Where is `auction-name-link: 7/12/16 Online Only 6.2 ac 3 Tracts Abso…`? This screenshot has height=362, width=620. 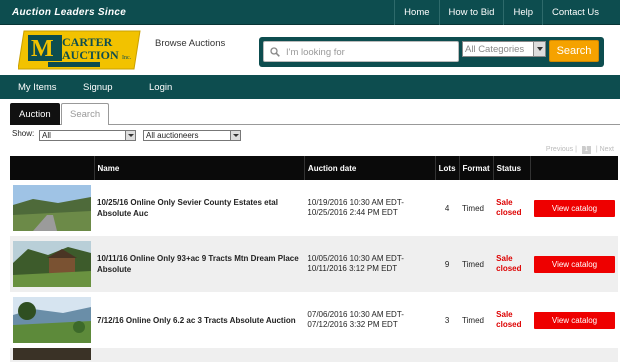 auction-name-link: 7/12/16 Online Only 6.2 ac 3 Tracts Abso… is located at coordinates (199, 320).